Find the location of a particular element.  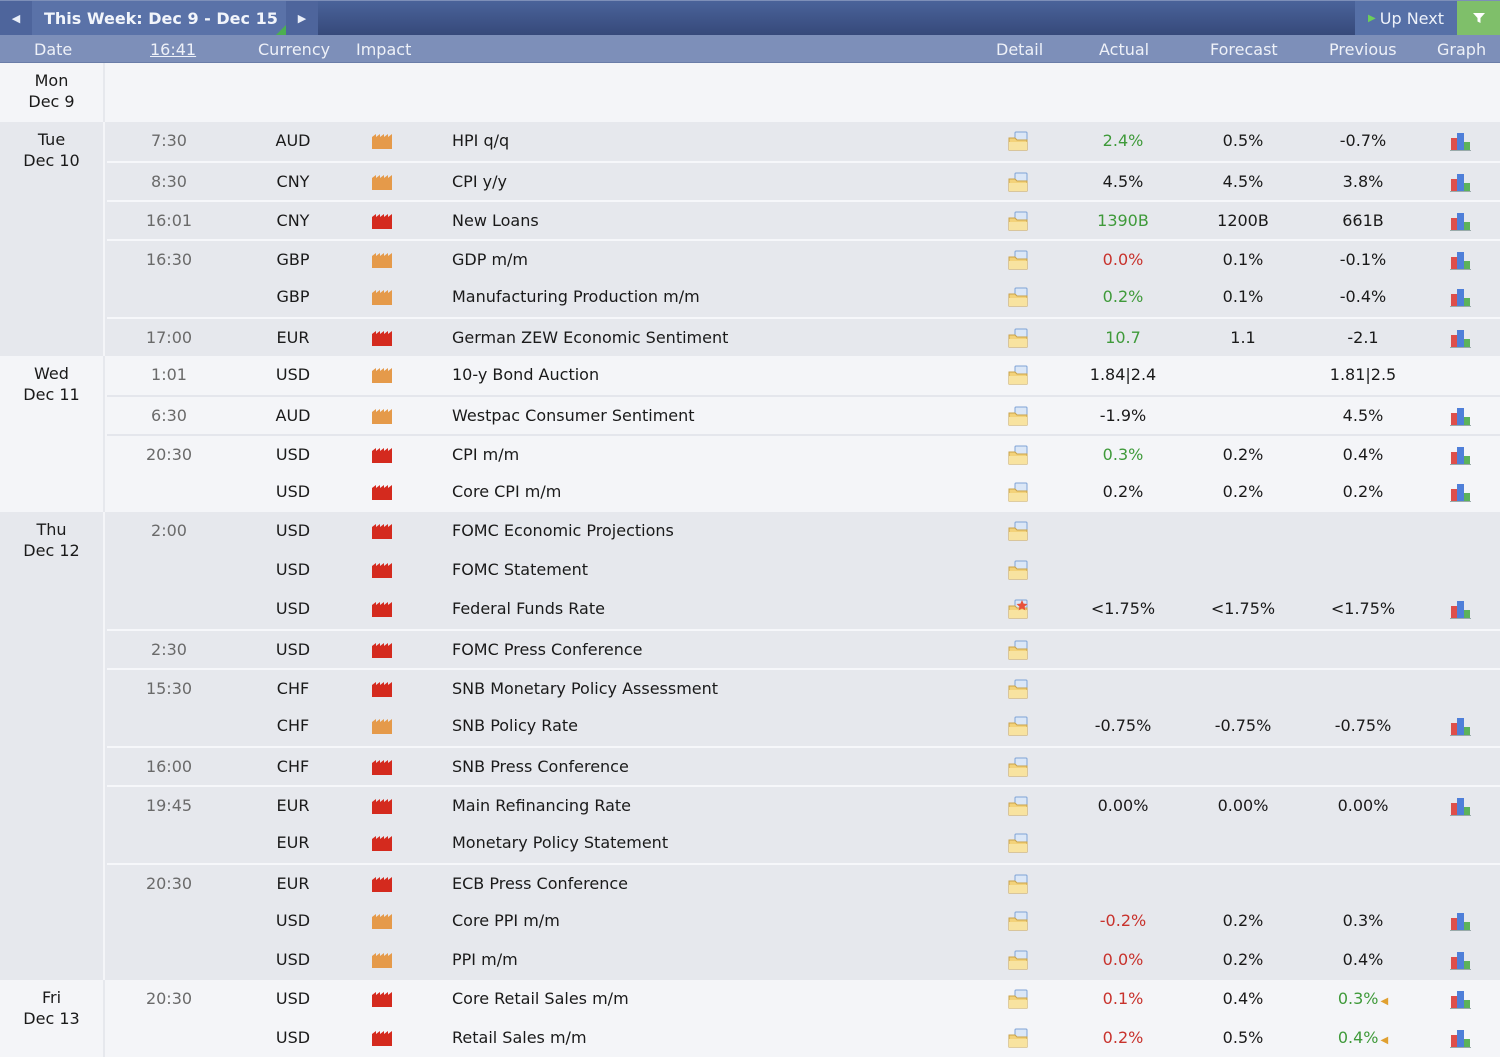

event-name: ECB Press Conference is located at coordinates (540, 883).